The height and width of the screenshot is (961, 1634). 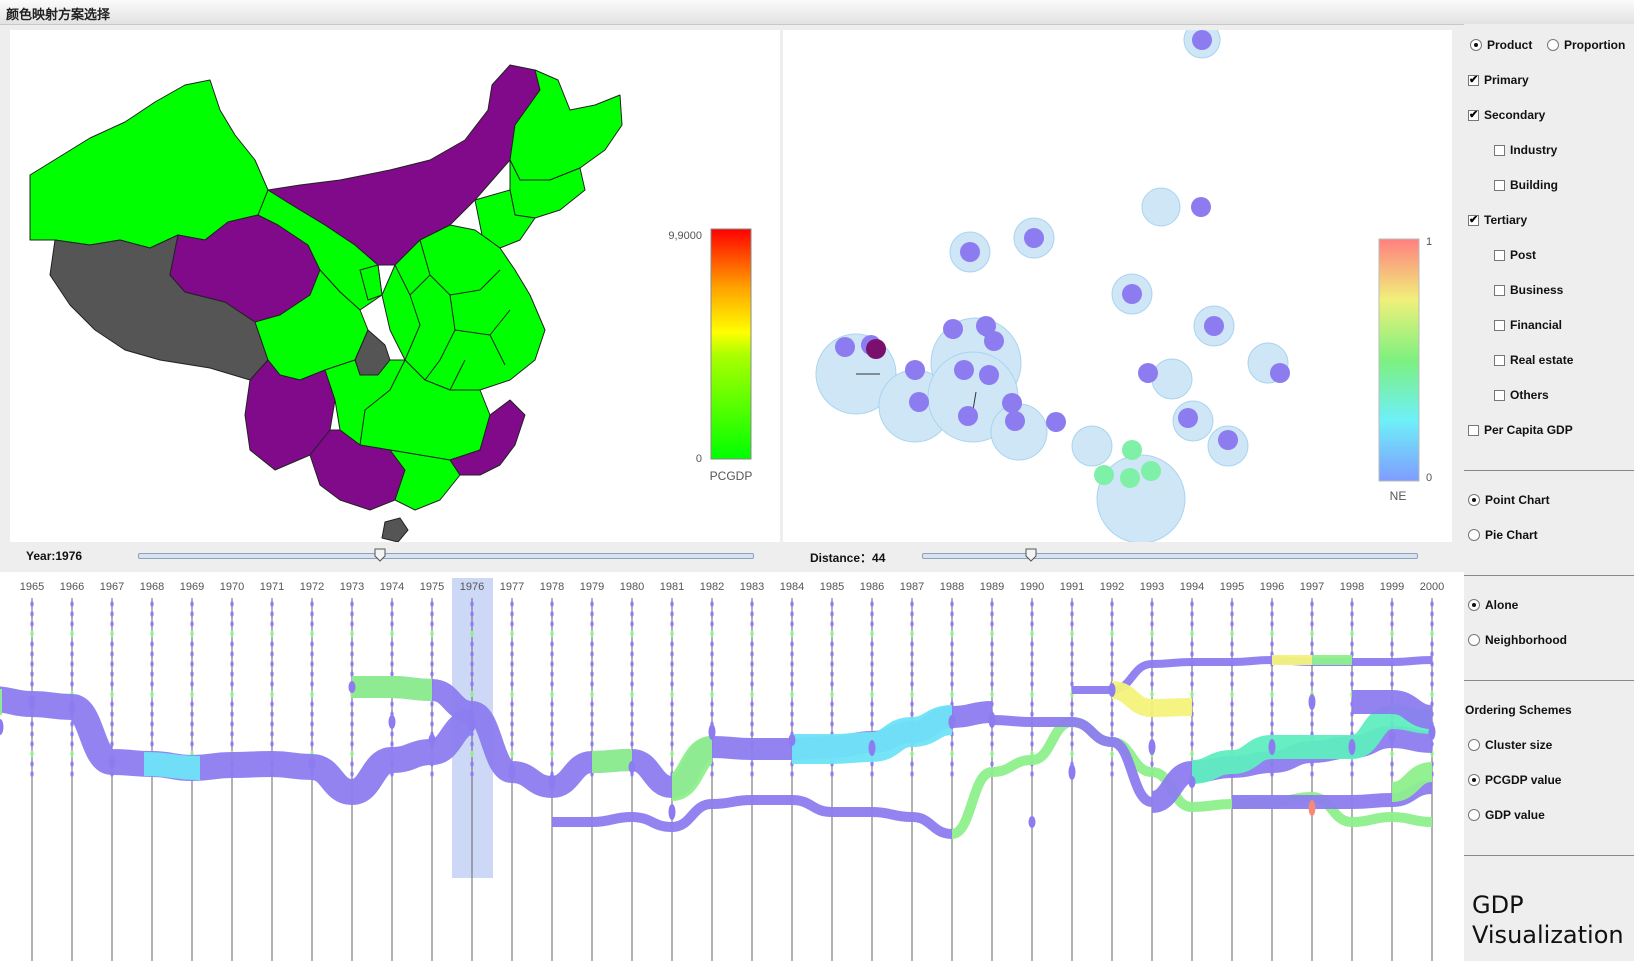 I want to click on checkbox-secondary-box, so click(x=1473, y=114).